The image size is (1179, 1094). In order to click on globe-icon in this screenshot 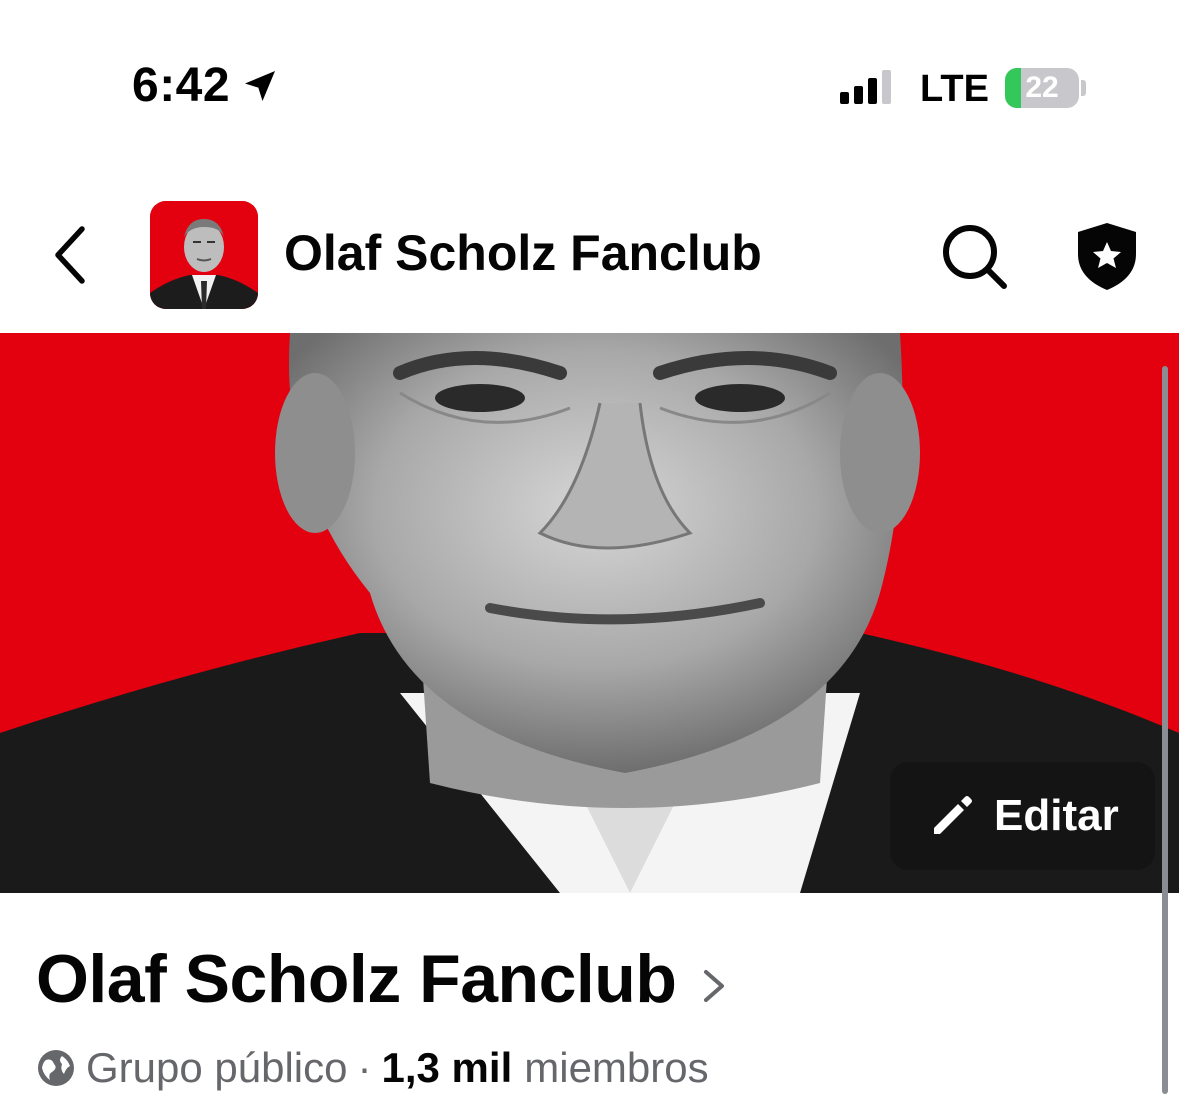, I will do `click(56, 1068)`.